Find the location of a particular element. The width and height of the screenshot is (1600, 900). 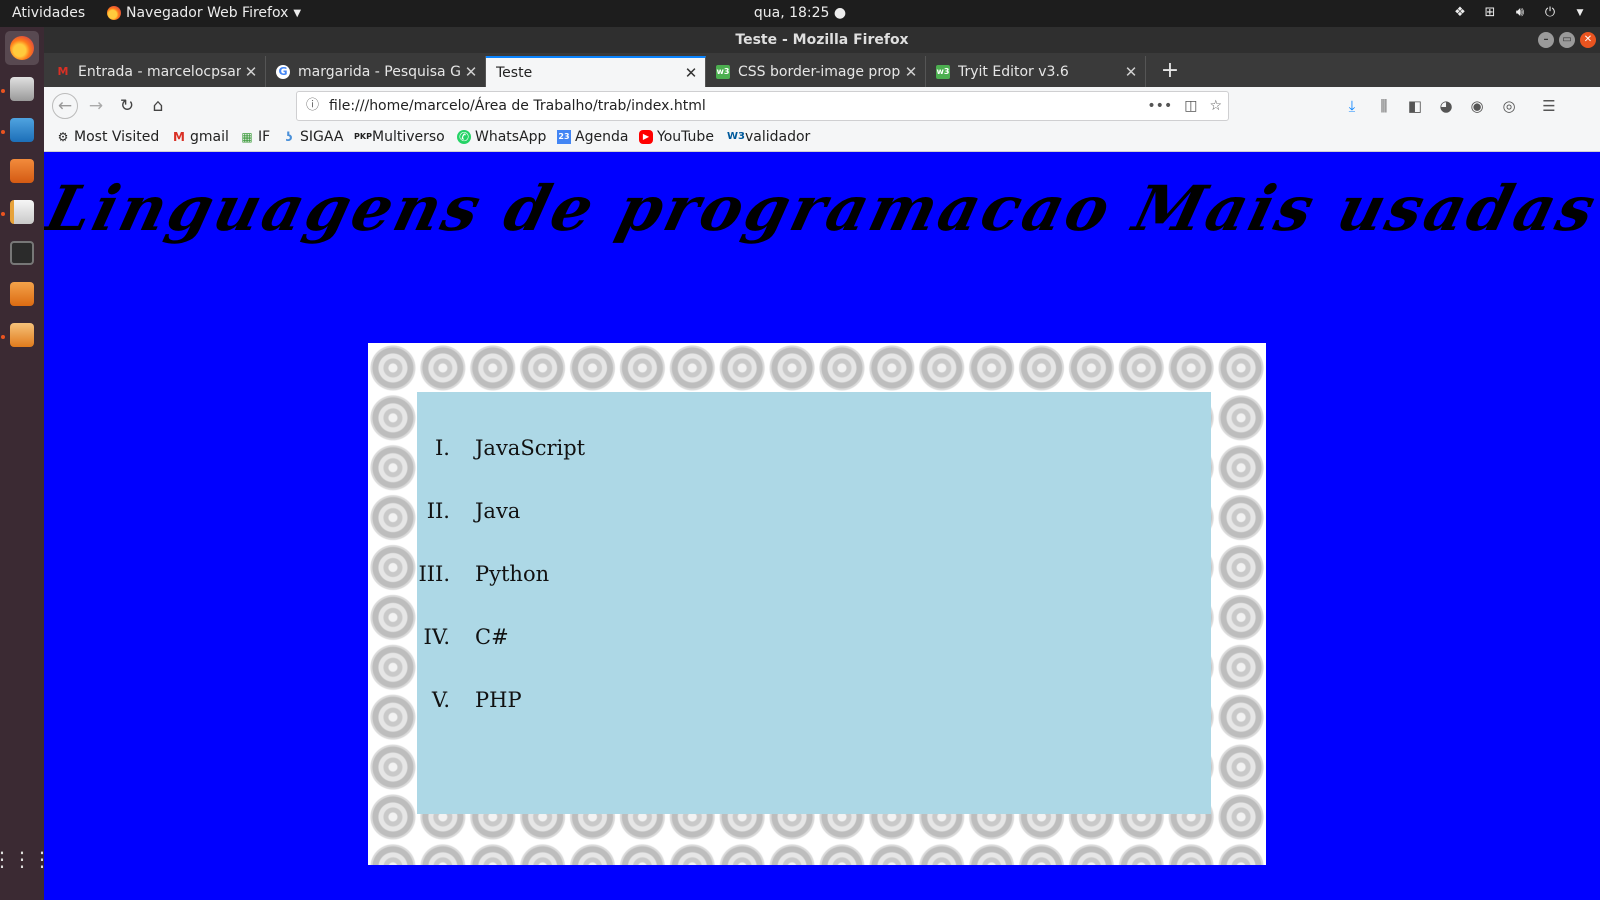

pocket-icon: ◫ is located at coordinates (1190, 106).